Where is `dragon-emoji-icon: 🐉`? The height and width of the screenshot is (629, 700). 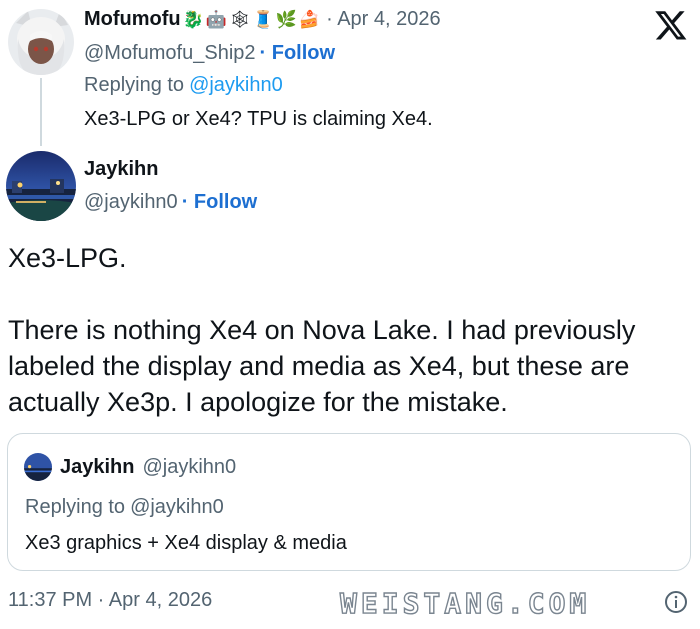
dragon-emoji-icon: 🐉 is located at coordinates (193, 19).